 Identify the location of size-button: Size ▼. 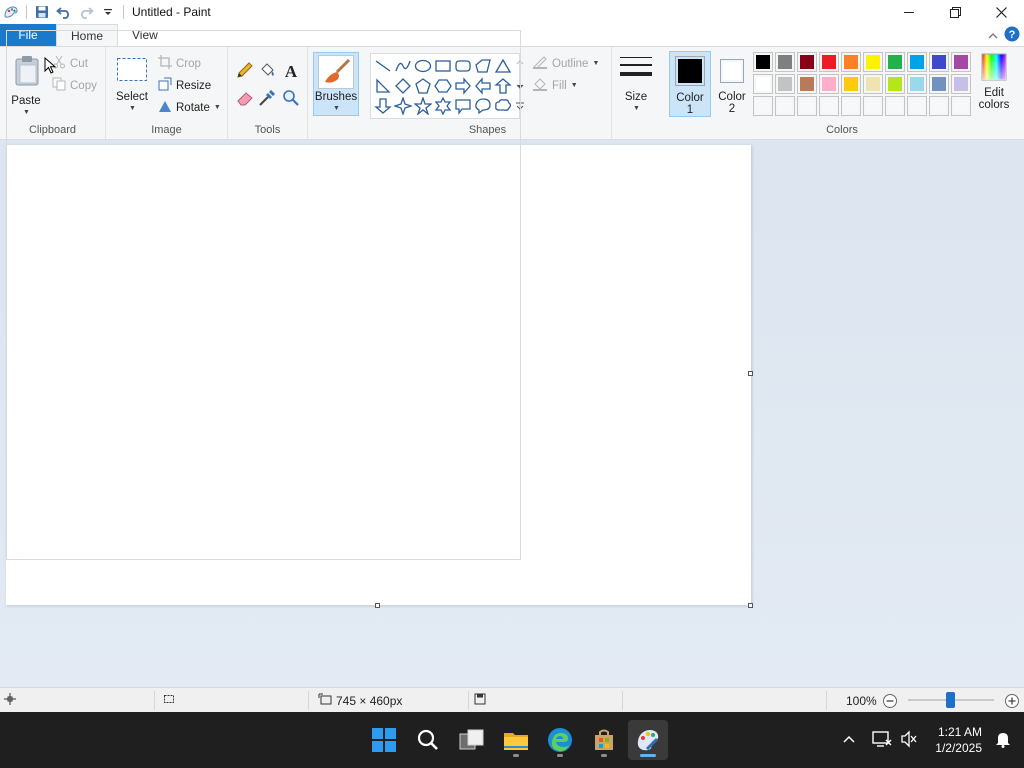
(636, 84).